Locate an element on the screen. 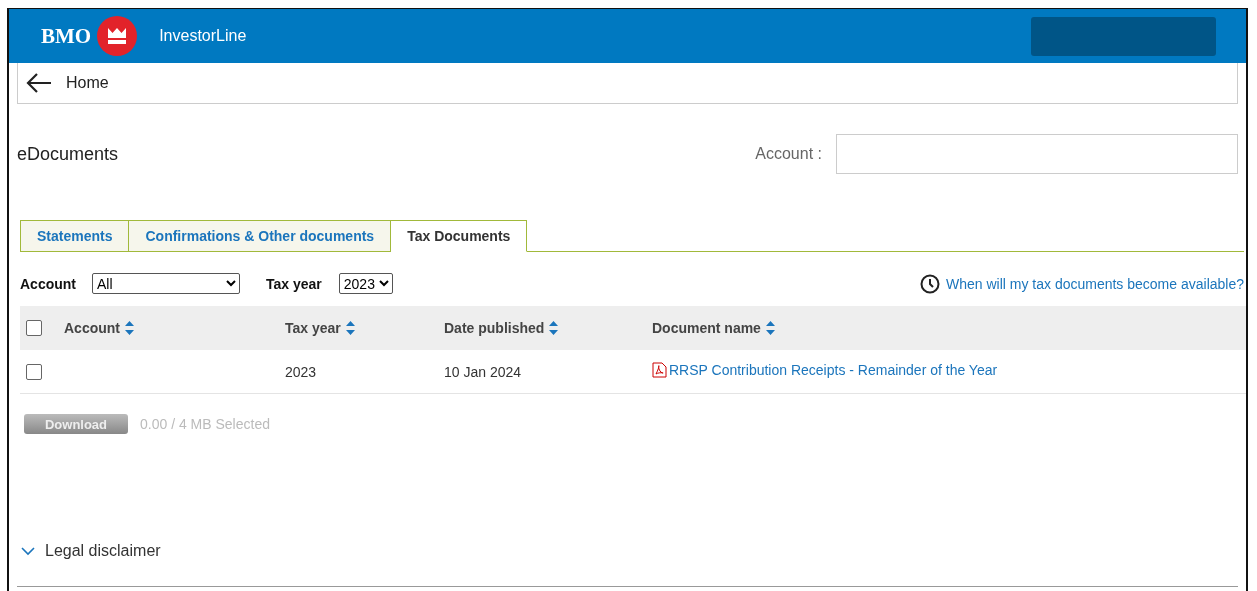 Image resolution: width=1257 pixels, height=591 pixels. column-header: Document name is located at coordinates (706, 328).